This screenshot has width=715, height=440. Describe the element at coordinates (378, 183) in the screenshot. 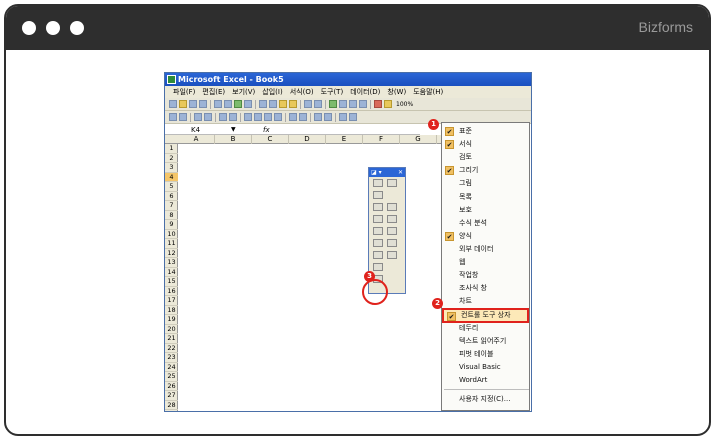

I see `design-mode-icon` at that location.